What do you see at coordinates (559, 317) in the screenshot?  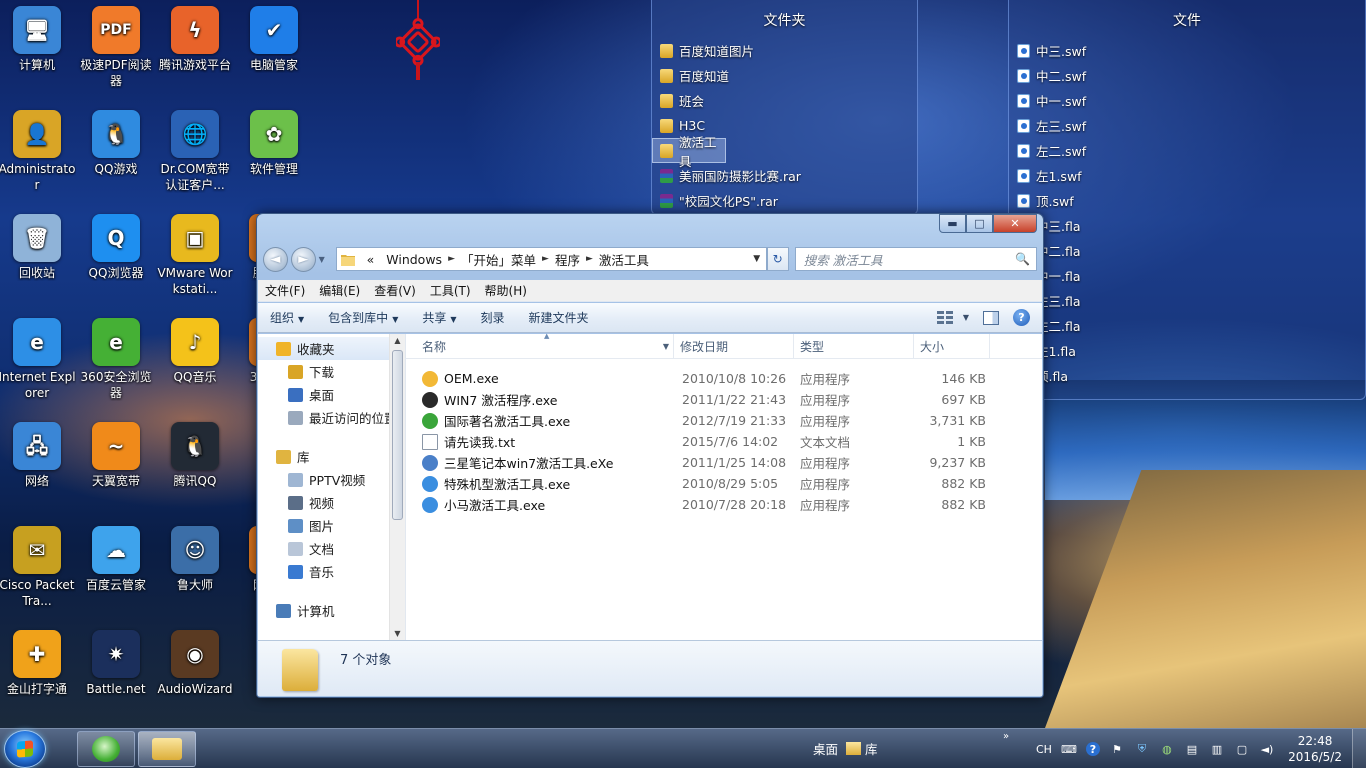 I see `command-button: 新建文件夹` at bounding box center [559, 317].